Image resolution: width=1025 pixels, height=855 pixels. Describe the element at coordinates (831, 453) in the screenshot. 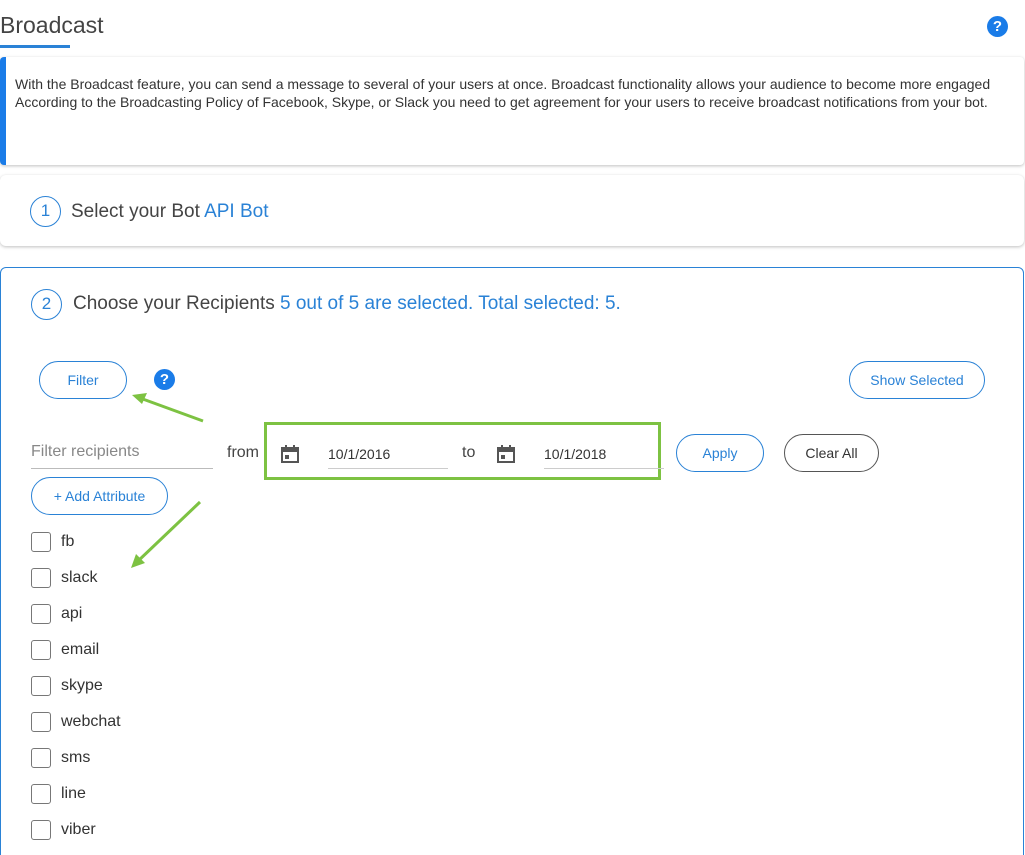

I see `clear-all-button: Clear All` at that location.